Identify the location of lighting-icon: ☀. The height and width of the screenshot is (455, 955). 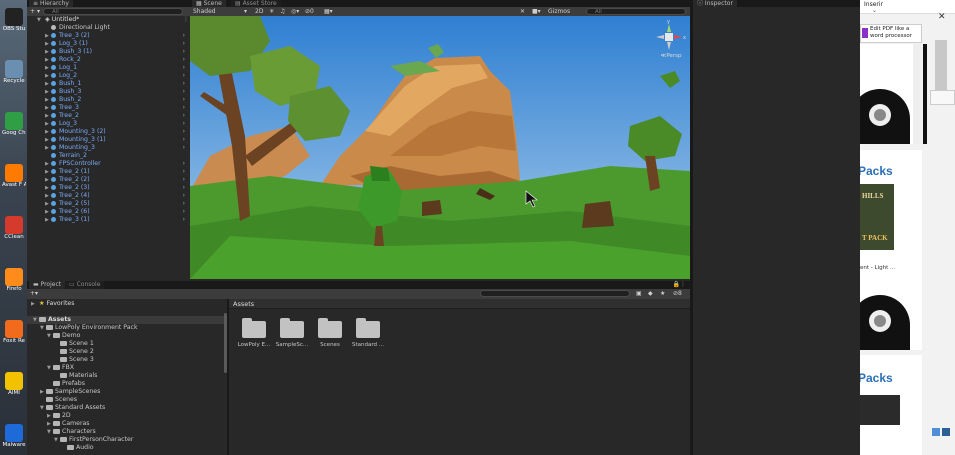
(271, 11).